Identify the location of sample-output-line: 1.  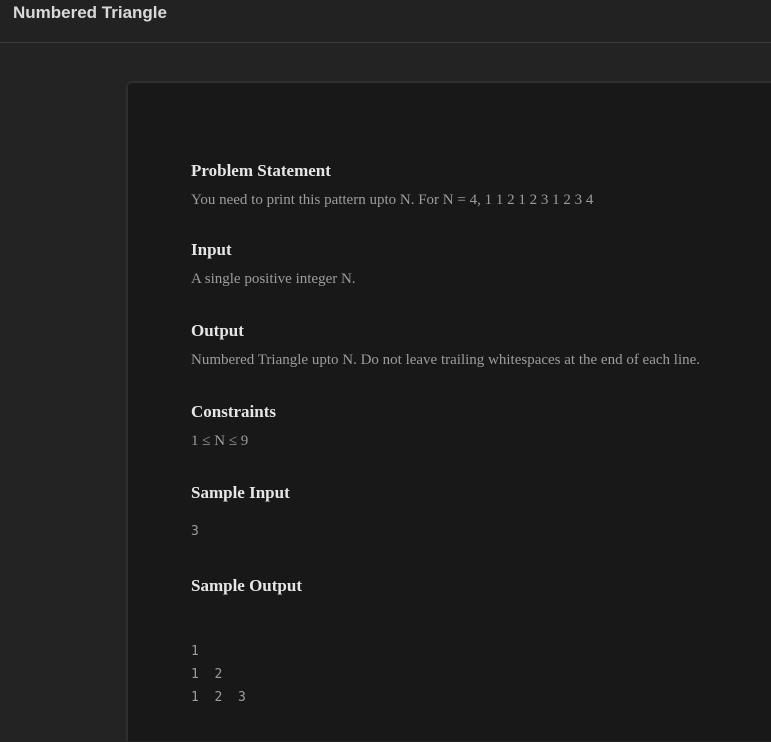
(195, 651).